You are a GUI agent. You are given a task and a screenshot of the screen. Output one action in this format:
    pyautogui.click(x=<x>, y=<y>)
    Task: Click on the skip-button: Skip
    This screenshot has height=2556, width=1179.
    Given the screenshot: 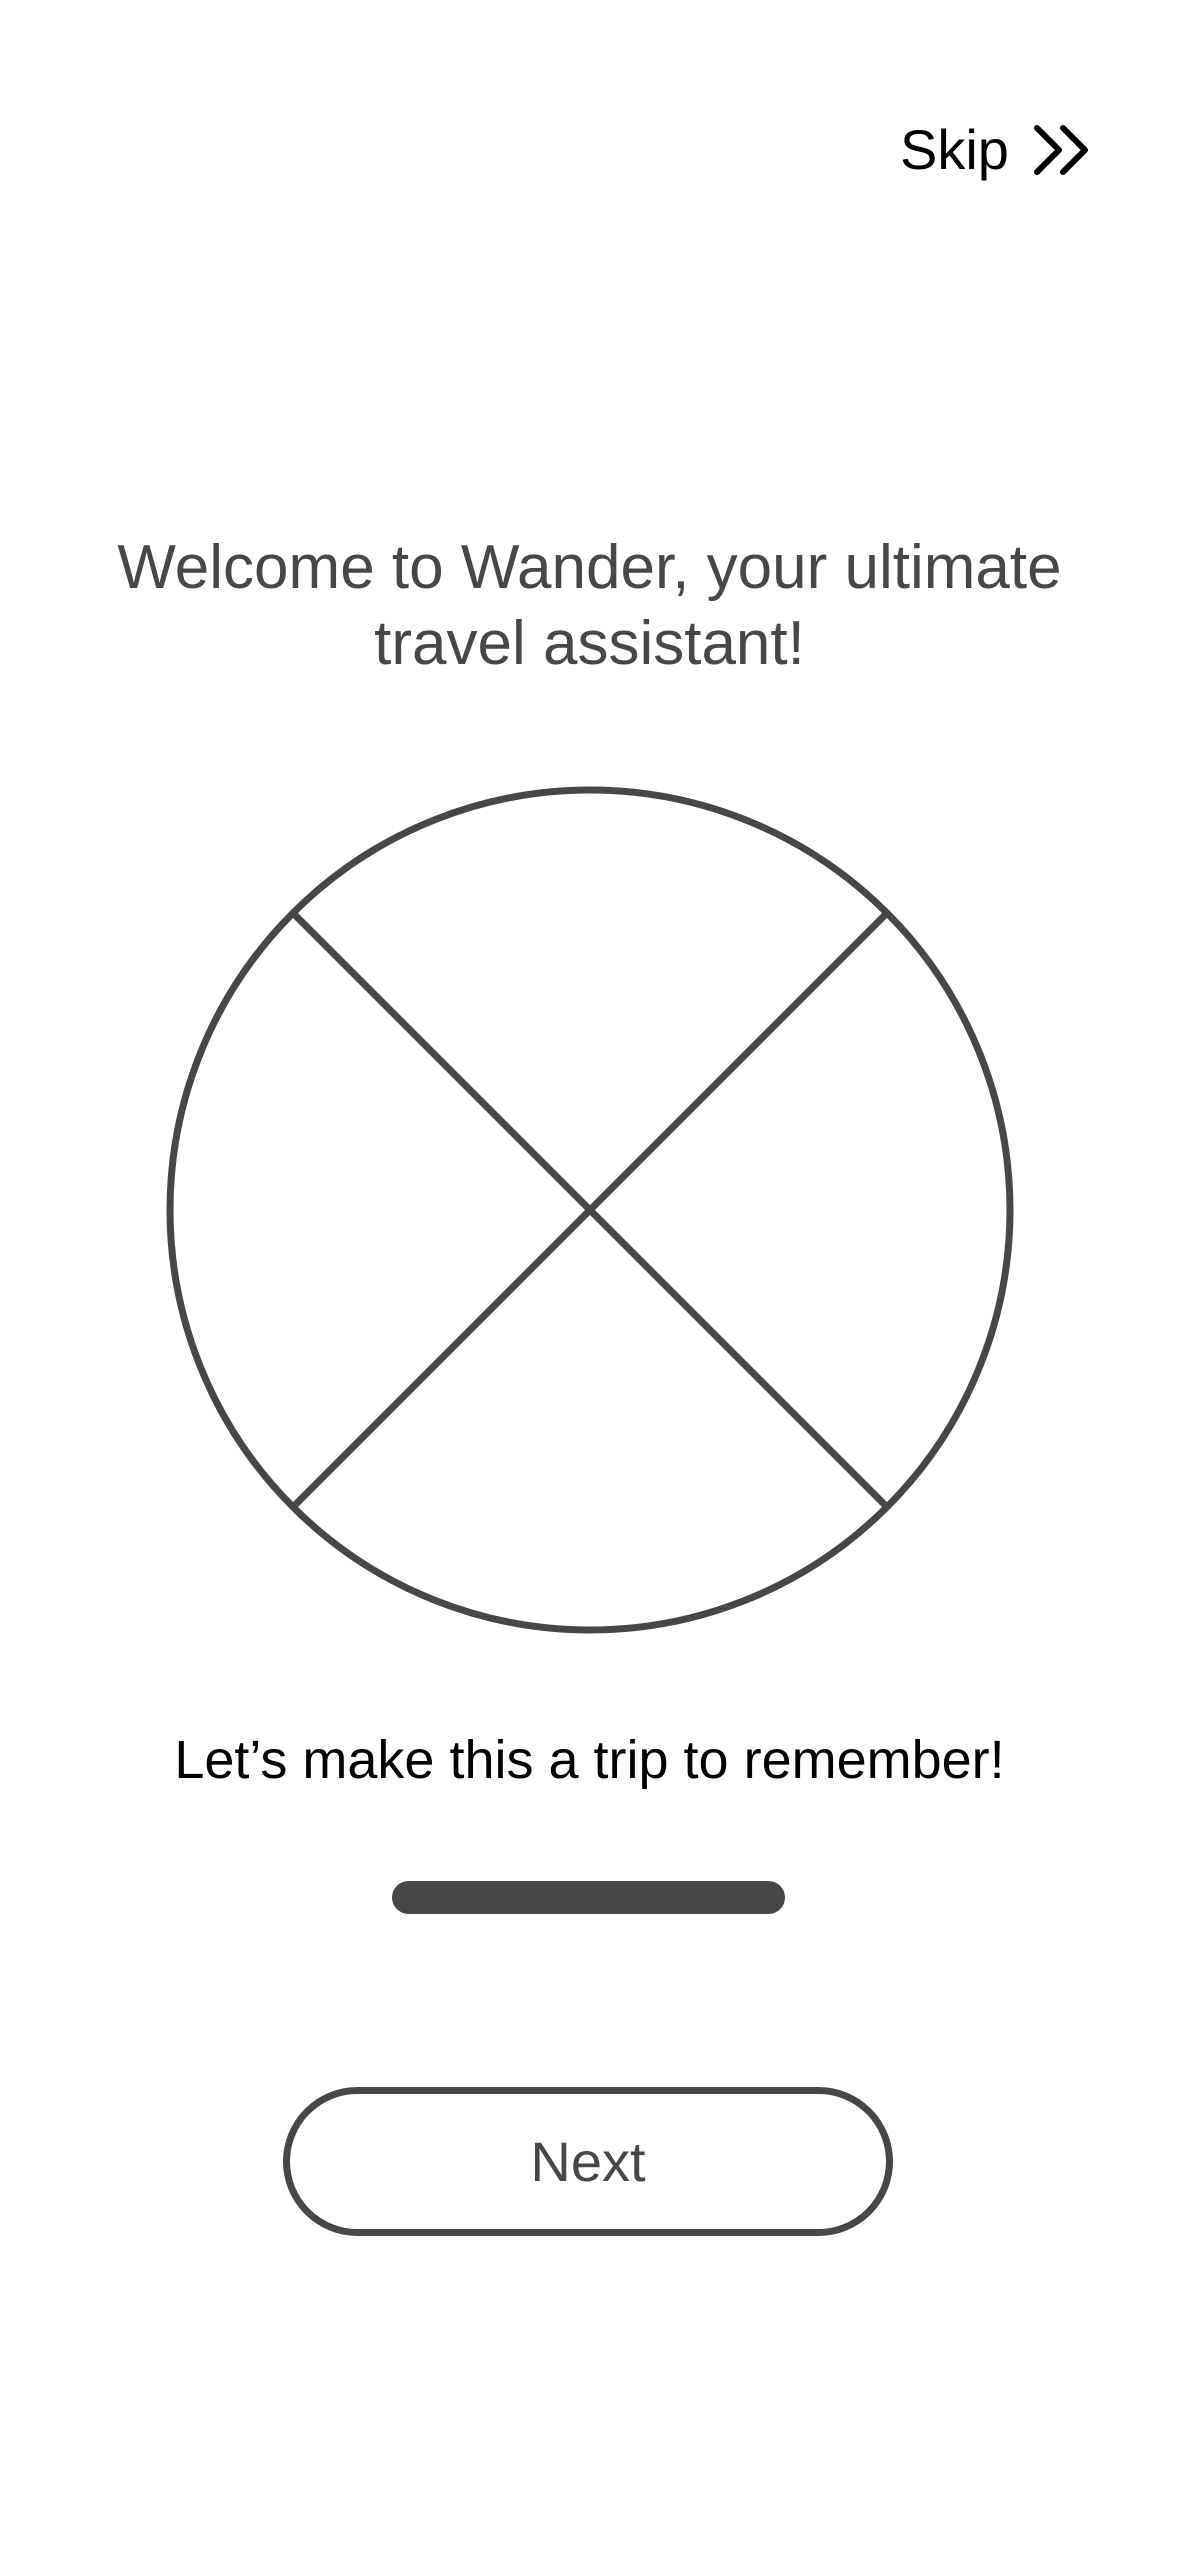 What is the action you would take?
    pyautogui.click(x=1000, y=150)
    